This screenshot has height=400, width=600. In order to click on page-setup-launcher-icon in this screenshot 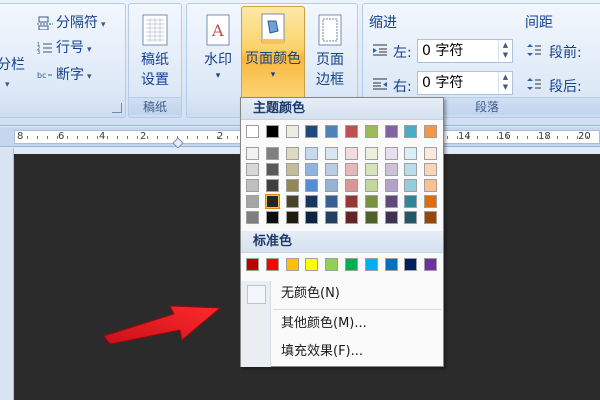, I will do `click(117, 108)`.